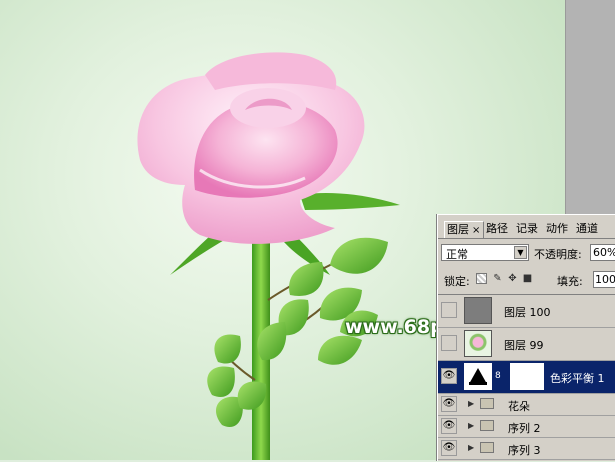 This screenshot has height=462, width=615. Describe the element at coordinates (481, 278) in the screenshot. I see `lock-transparent-icon` at that location.